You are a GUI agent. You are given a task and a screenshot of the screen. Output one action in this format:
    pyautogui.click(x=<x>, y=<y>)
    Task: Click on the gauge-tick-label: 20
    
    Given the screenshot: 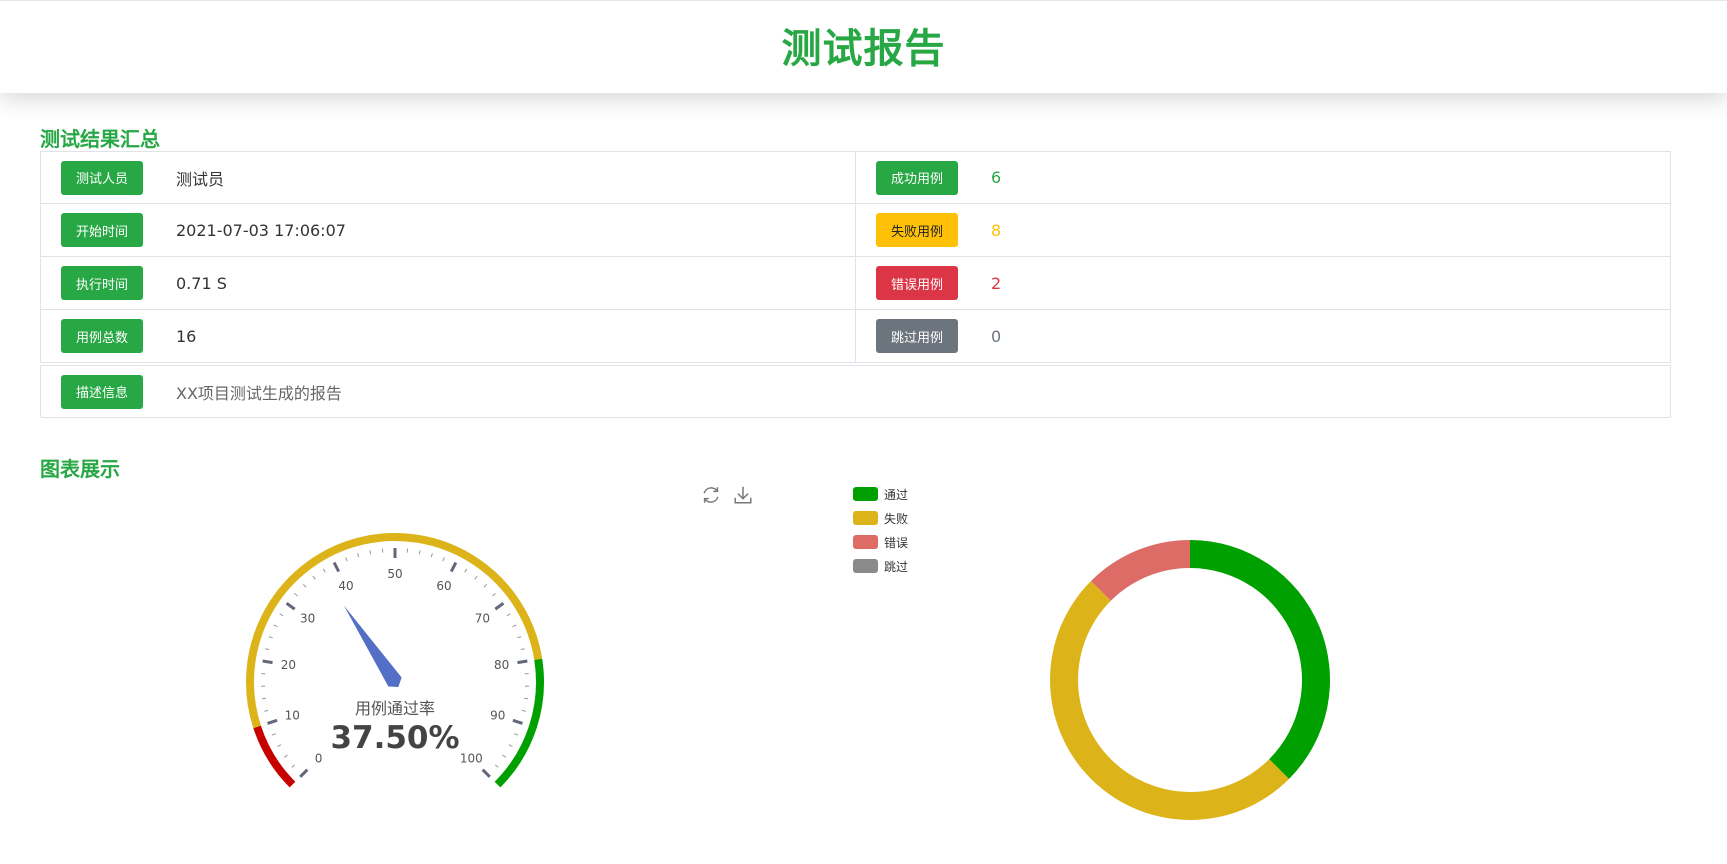 What is the action you would take?
    pyautogui.click(x=288, y=665)
    